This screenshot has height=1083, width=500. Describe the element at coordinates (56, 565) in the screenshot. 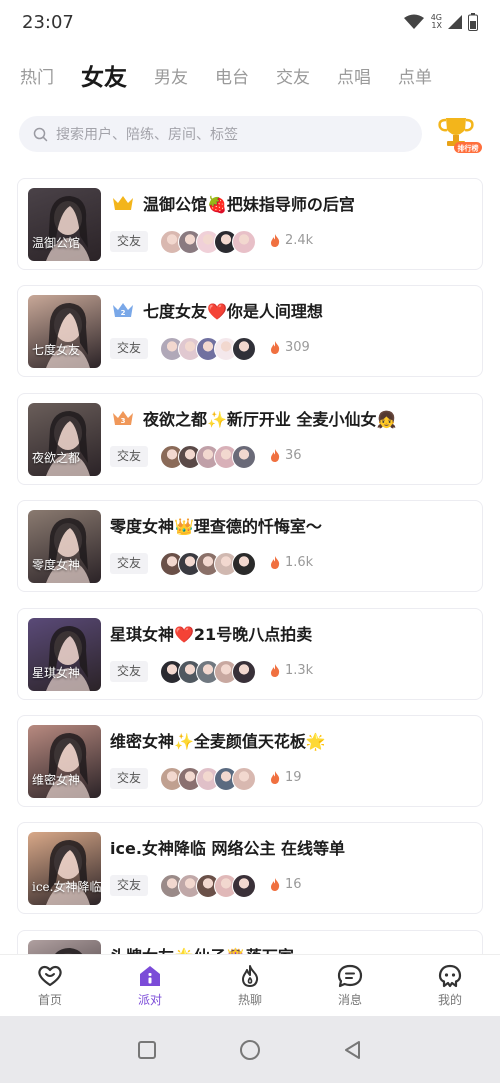

I see `room-cover-text: 零度女神` at that location.